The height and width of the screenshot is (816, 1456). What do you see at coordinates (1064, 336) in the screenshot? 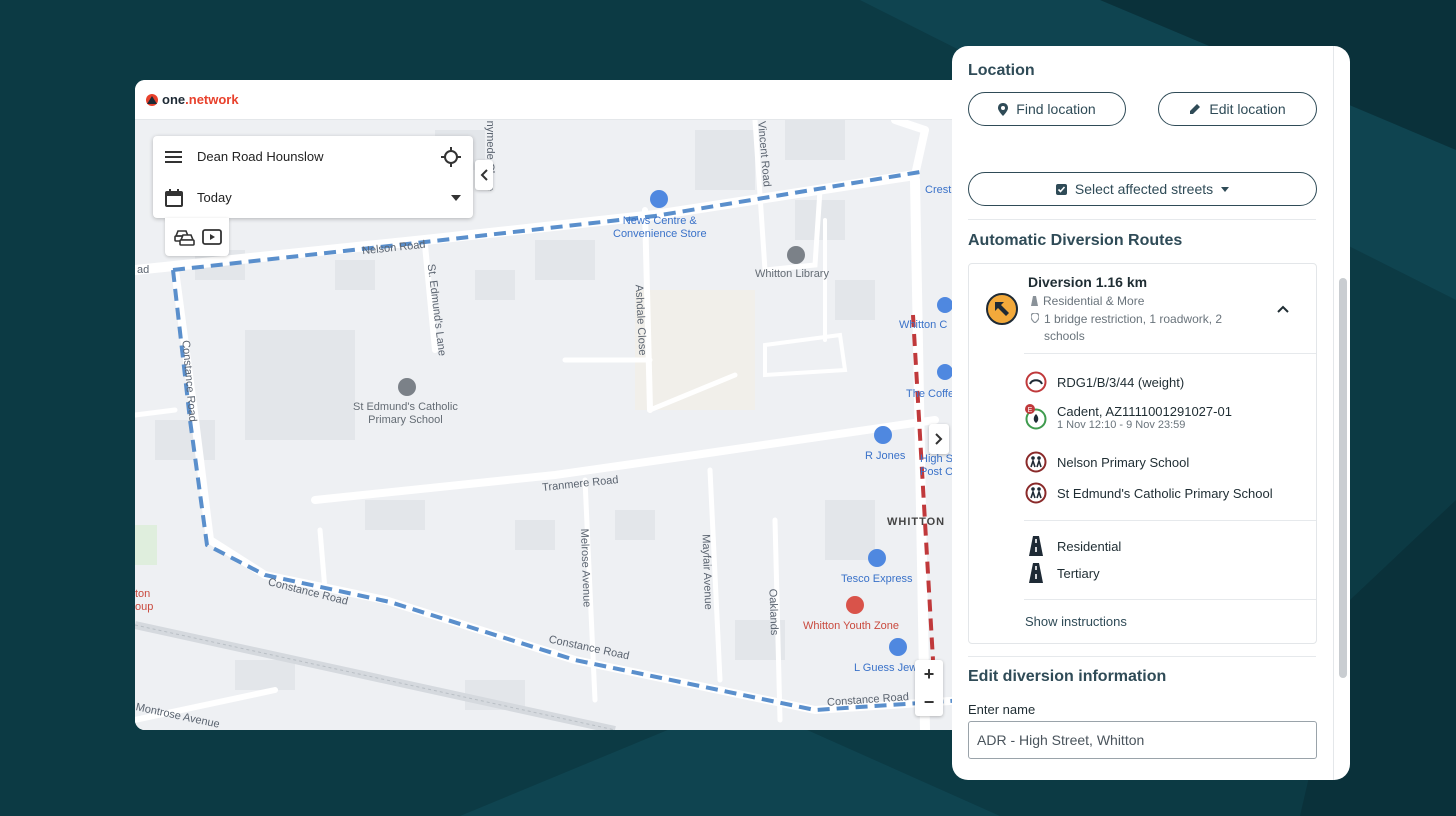
I see `diversion-restrictions-line2: schools` at bounding box center [1064, 336].